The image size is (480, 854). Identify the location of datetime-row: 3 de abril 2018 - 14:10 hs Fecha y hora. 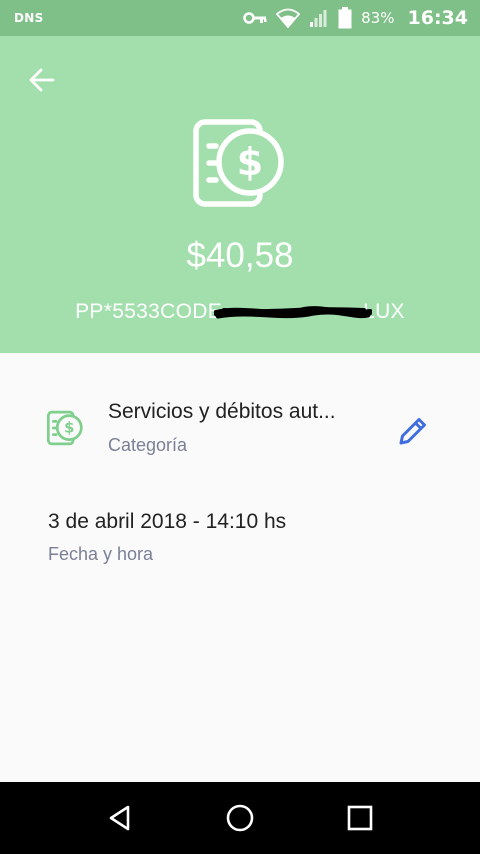
(167, 537).